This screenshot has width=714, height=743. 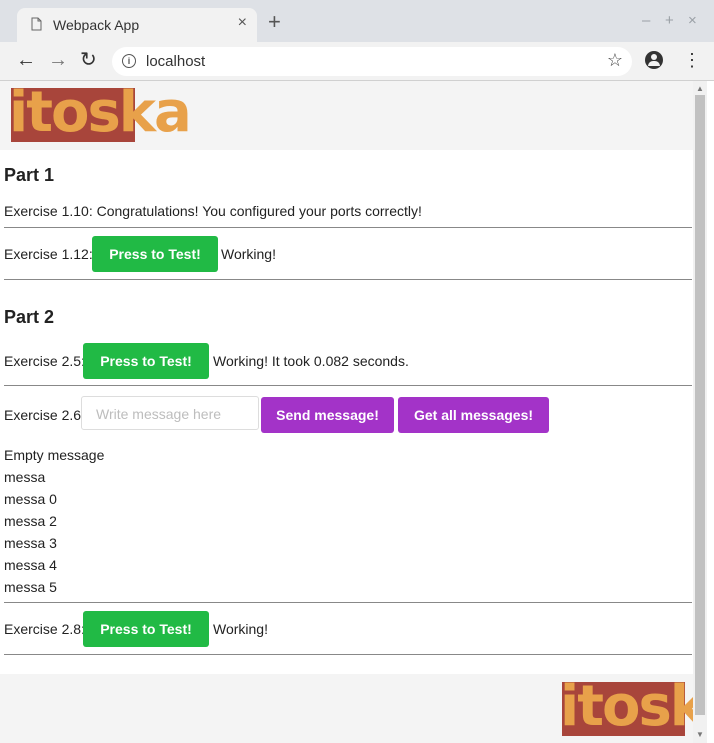 What do you see at coordinates (129, 61) in the screenshot?
I see `site-info-icon: i` at bounding box center [129, 61].